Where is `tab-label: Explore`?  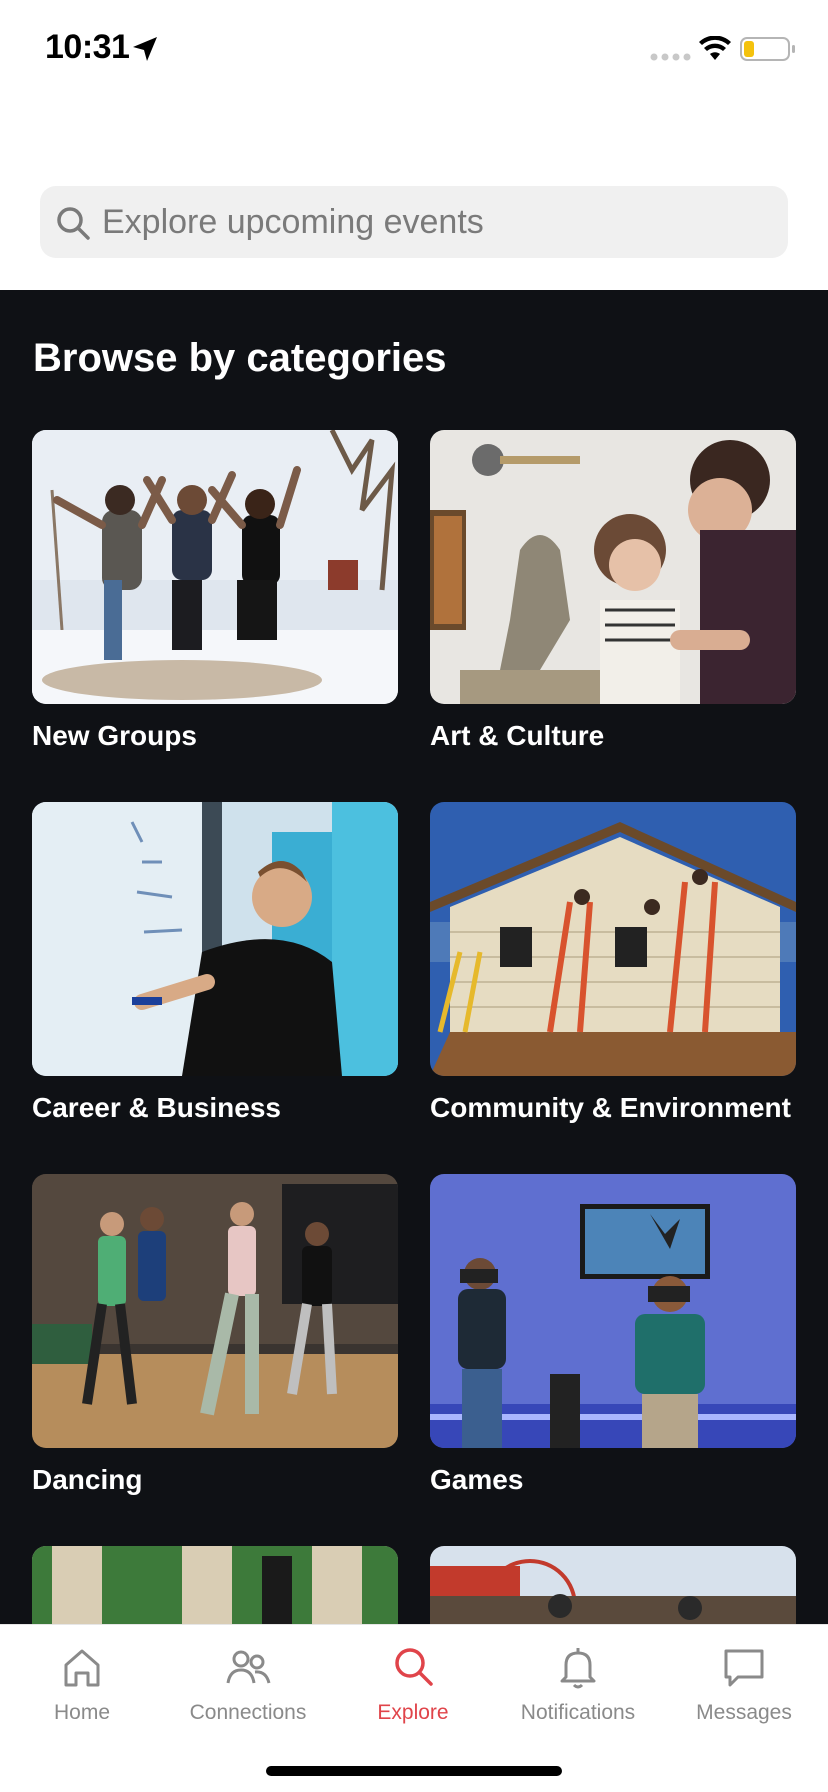 tab-label: Explore is located at coordinates (413, 1712).